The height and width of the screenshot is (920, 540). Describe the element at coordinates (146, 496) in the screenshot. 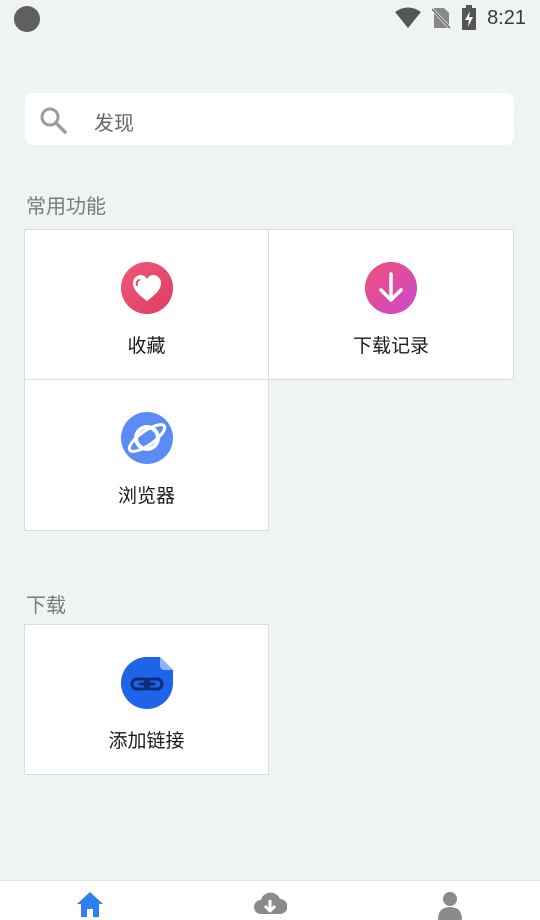

I see `browser-label: 浏览器` at that location.